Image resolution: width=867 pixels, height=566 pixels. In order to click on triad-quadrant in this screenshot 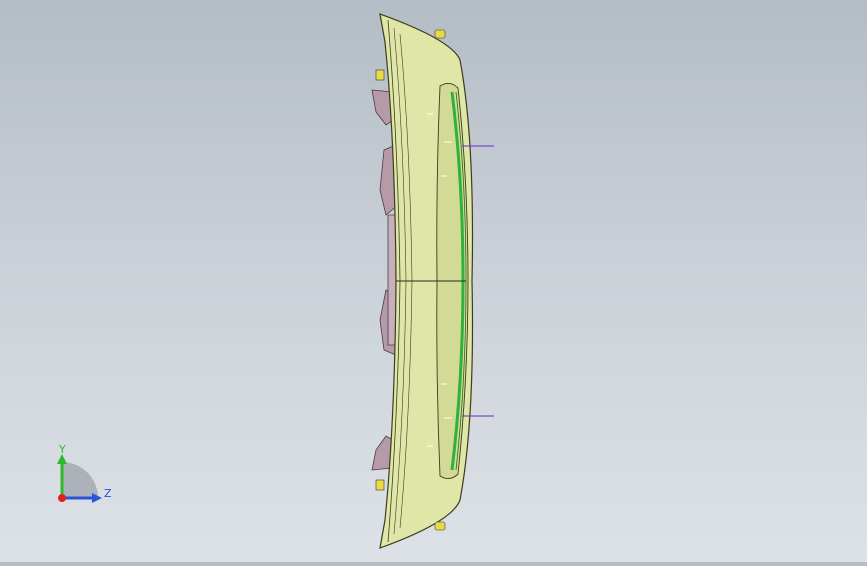, I will do `click(80, 480)`.